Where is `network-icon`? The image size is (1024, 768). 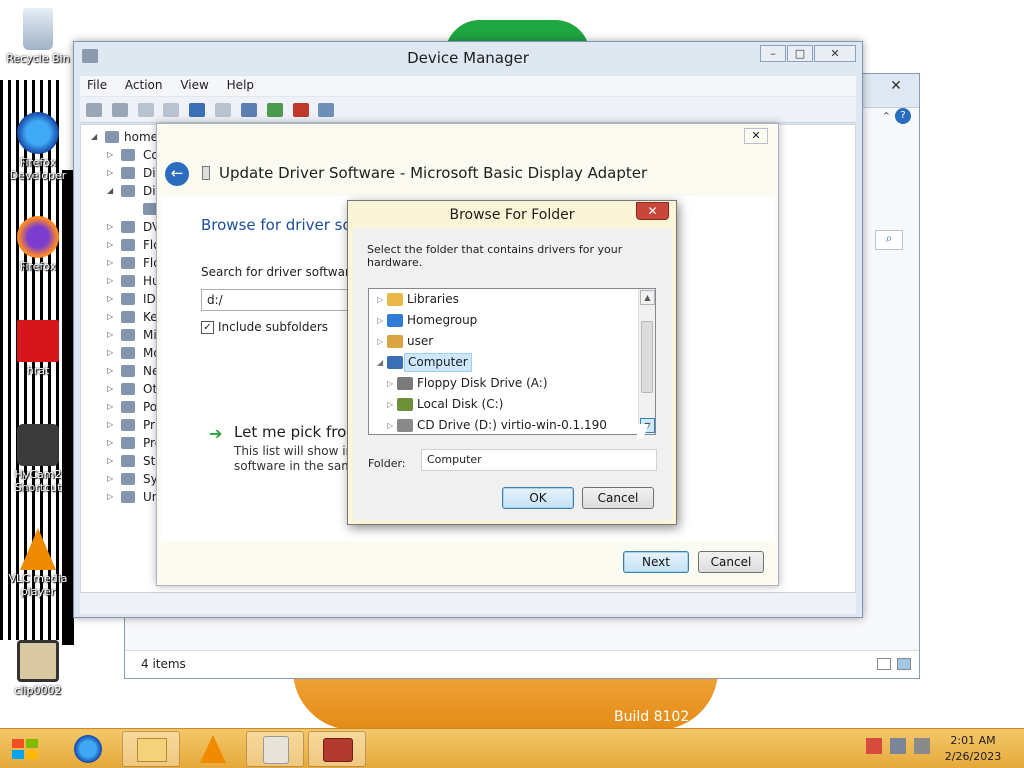 network-icon is located at coordinates (898, 746).